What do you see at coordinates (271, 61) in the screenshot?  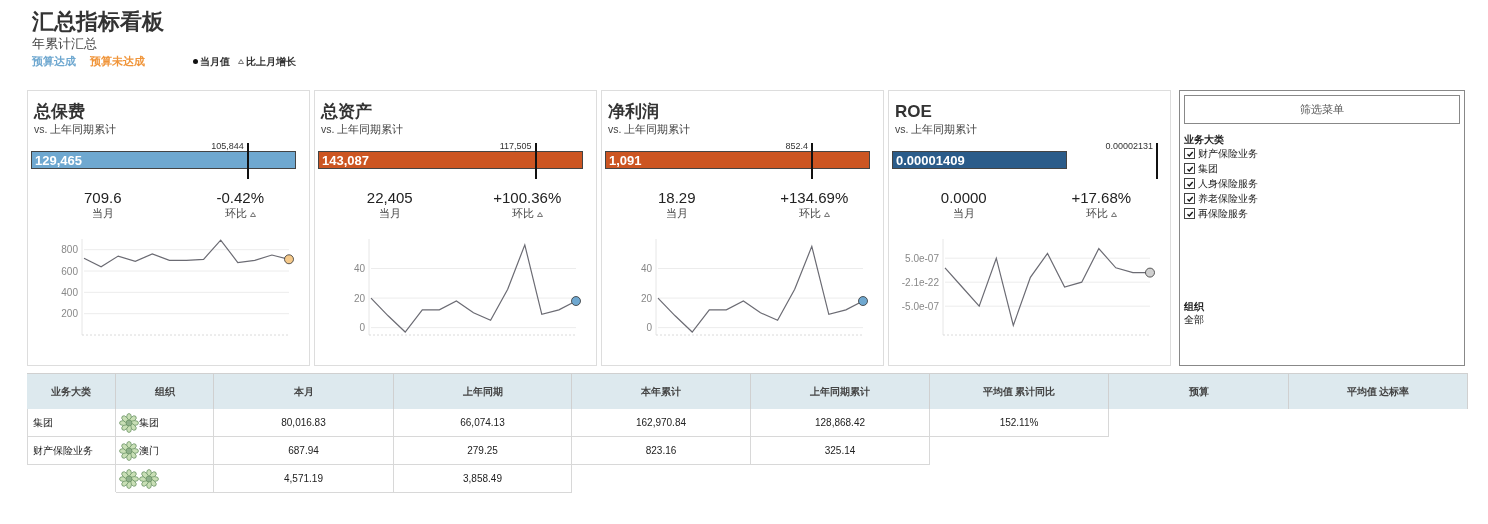 I see `legend-label: 比上月增长` at bounding box center [271, 61].